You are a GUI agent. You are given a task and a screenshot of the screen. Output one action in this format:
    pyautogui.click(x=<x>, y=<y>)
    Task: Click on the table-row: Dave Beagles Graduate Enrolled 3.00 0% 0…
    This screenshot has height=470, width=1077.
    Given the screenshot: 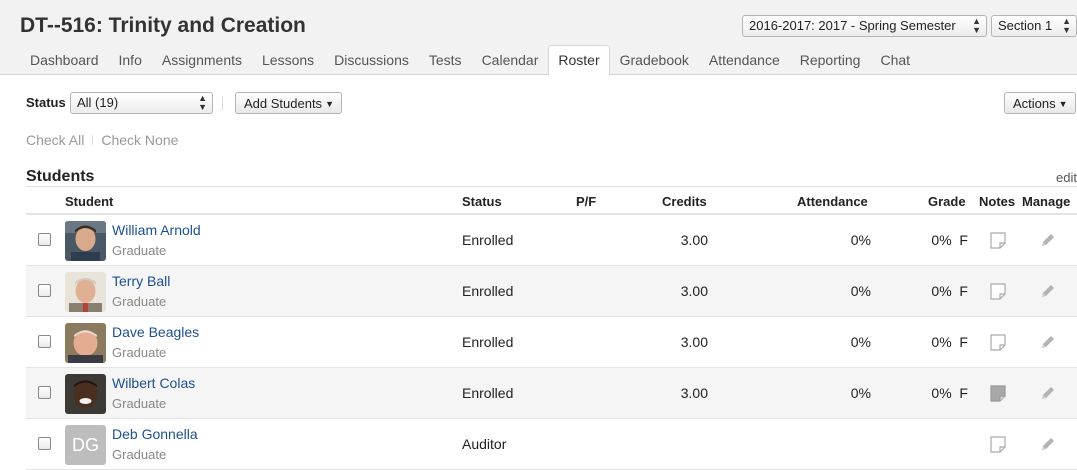 What is the action you would take?
    pyautogui.click(x=551, y=342)
    